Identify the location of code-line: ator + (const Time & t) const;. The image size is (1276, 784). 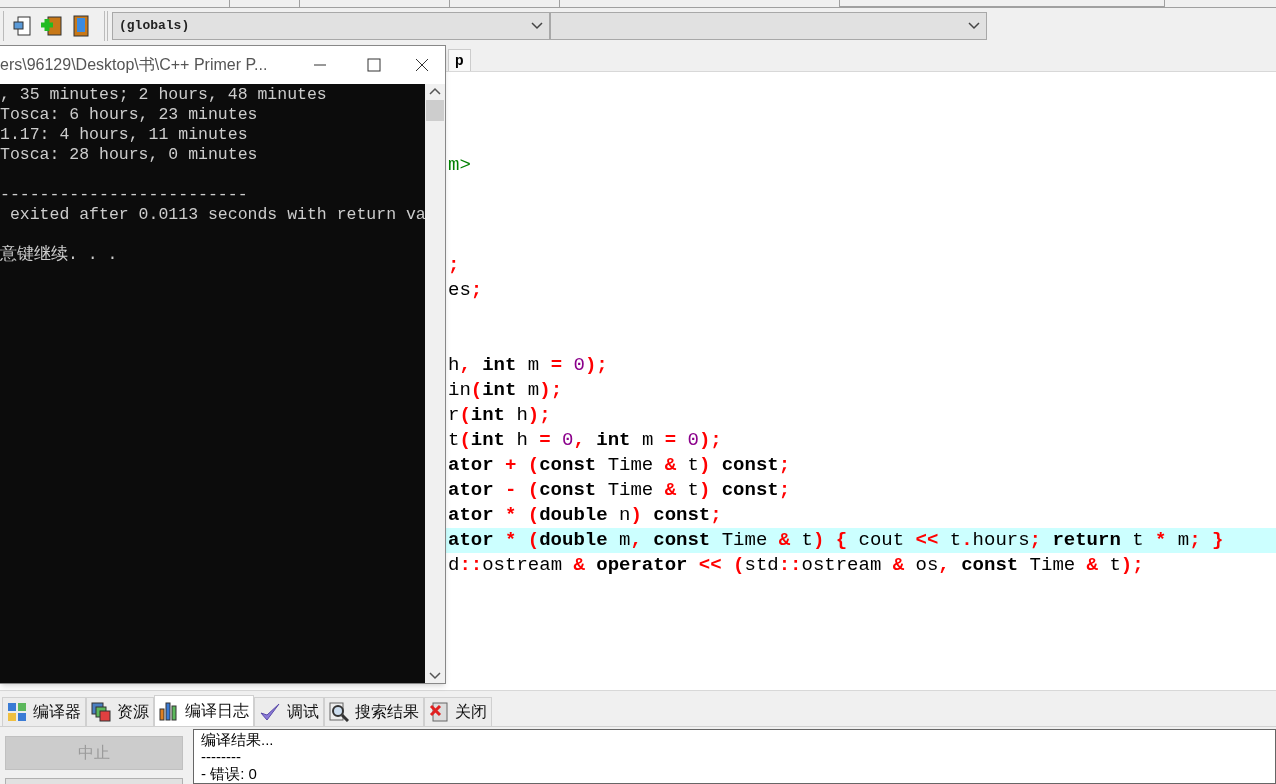
(619, 465).